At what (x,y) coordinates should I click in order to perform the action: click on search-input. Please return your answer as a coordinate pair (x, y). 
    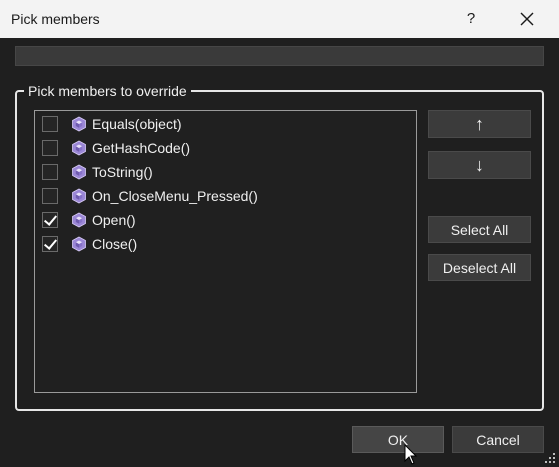
    Looking at the image, I should click on (279, 56).